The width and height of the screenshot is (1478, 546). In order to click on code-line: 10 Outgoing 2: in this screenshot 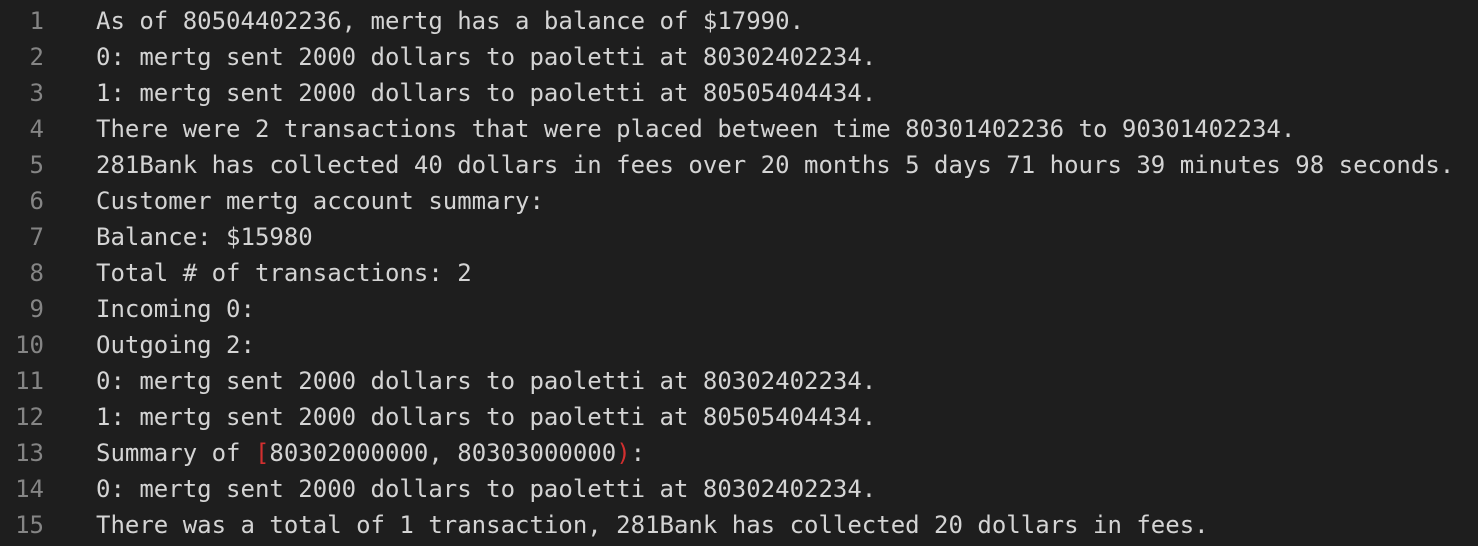, I will do `click(739, 345)`.